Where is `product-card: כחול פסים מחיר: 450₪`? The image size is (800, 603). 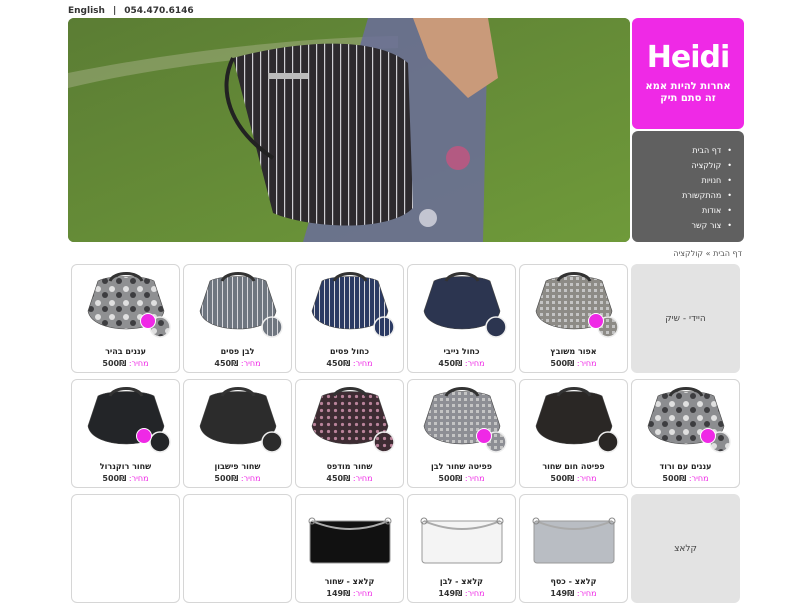
product-card: כחול פסים מחיר: 450₪ is located at coordinates (349, 318).